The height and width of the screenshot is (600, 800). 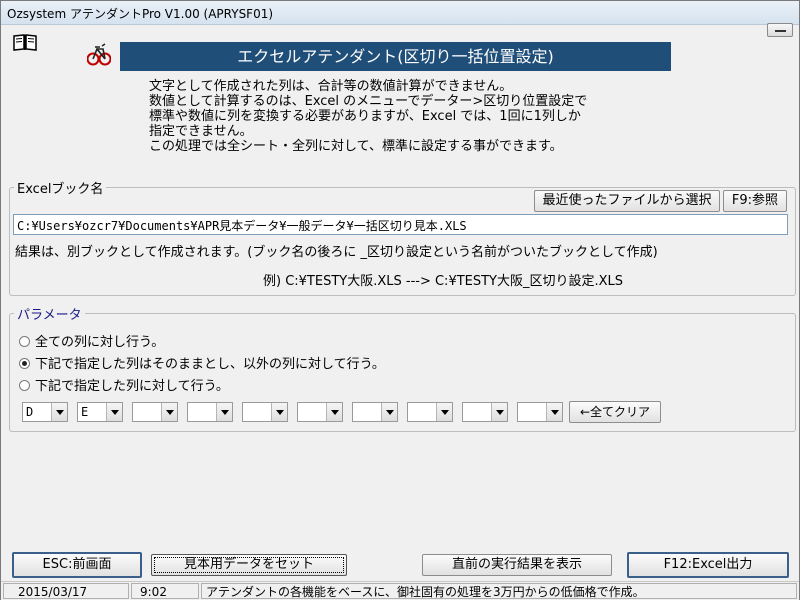 What do you see at coordinates (368, 101) in the screenshot?
I see `description-line: 数値として計算するのは、Excel のメニューでデーター>区切り位置設定で` at bounding box center [368, 101].